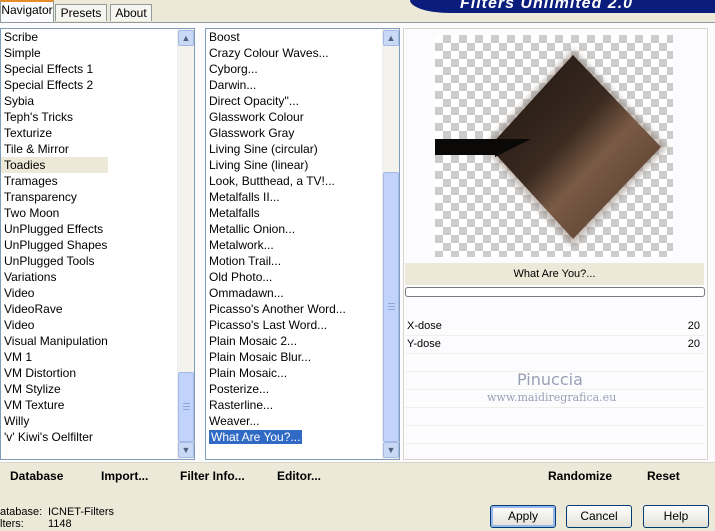 Image resolution: width=715 pixels, height=531 pixels. What do you see at coordinates (276, 133) in the screenshot?
I see `filter-item: Glasswork Gray` at bounding box center [276, 133].